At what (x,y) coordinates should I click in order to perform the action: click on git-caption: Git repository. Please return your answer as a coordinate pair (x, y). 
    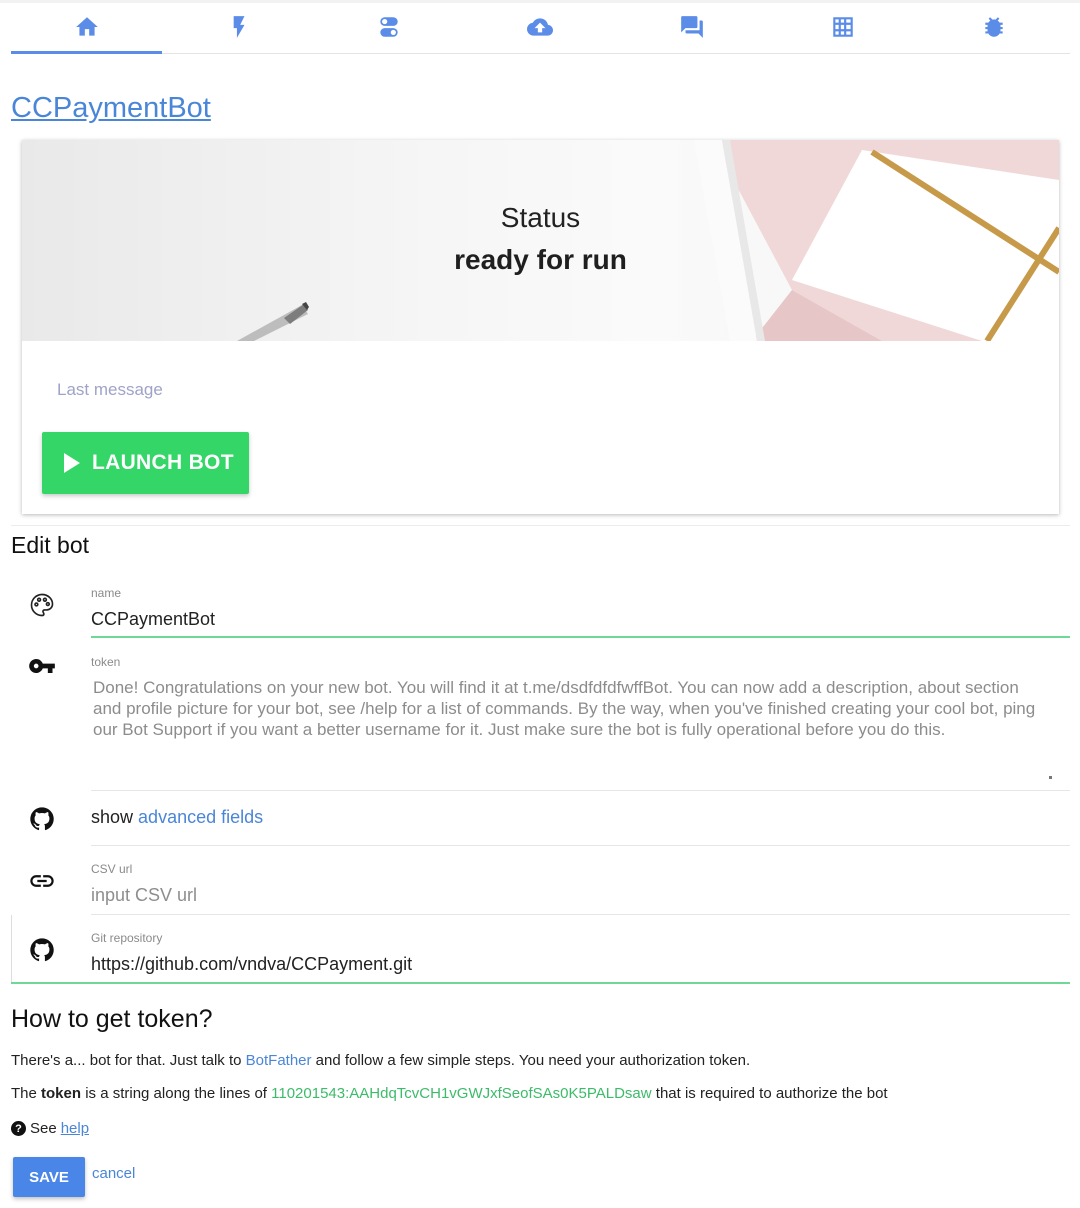
    Looking at the image, I should click on (127, 938).